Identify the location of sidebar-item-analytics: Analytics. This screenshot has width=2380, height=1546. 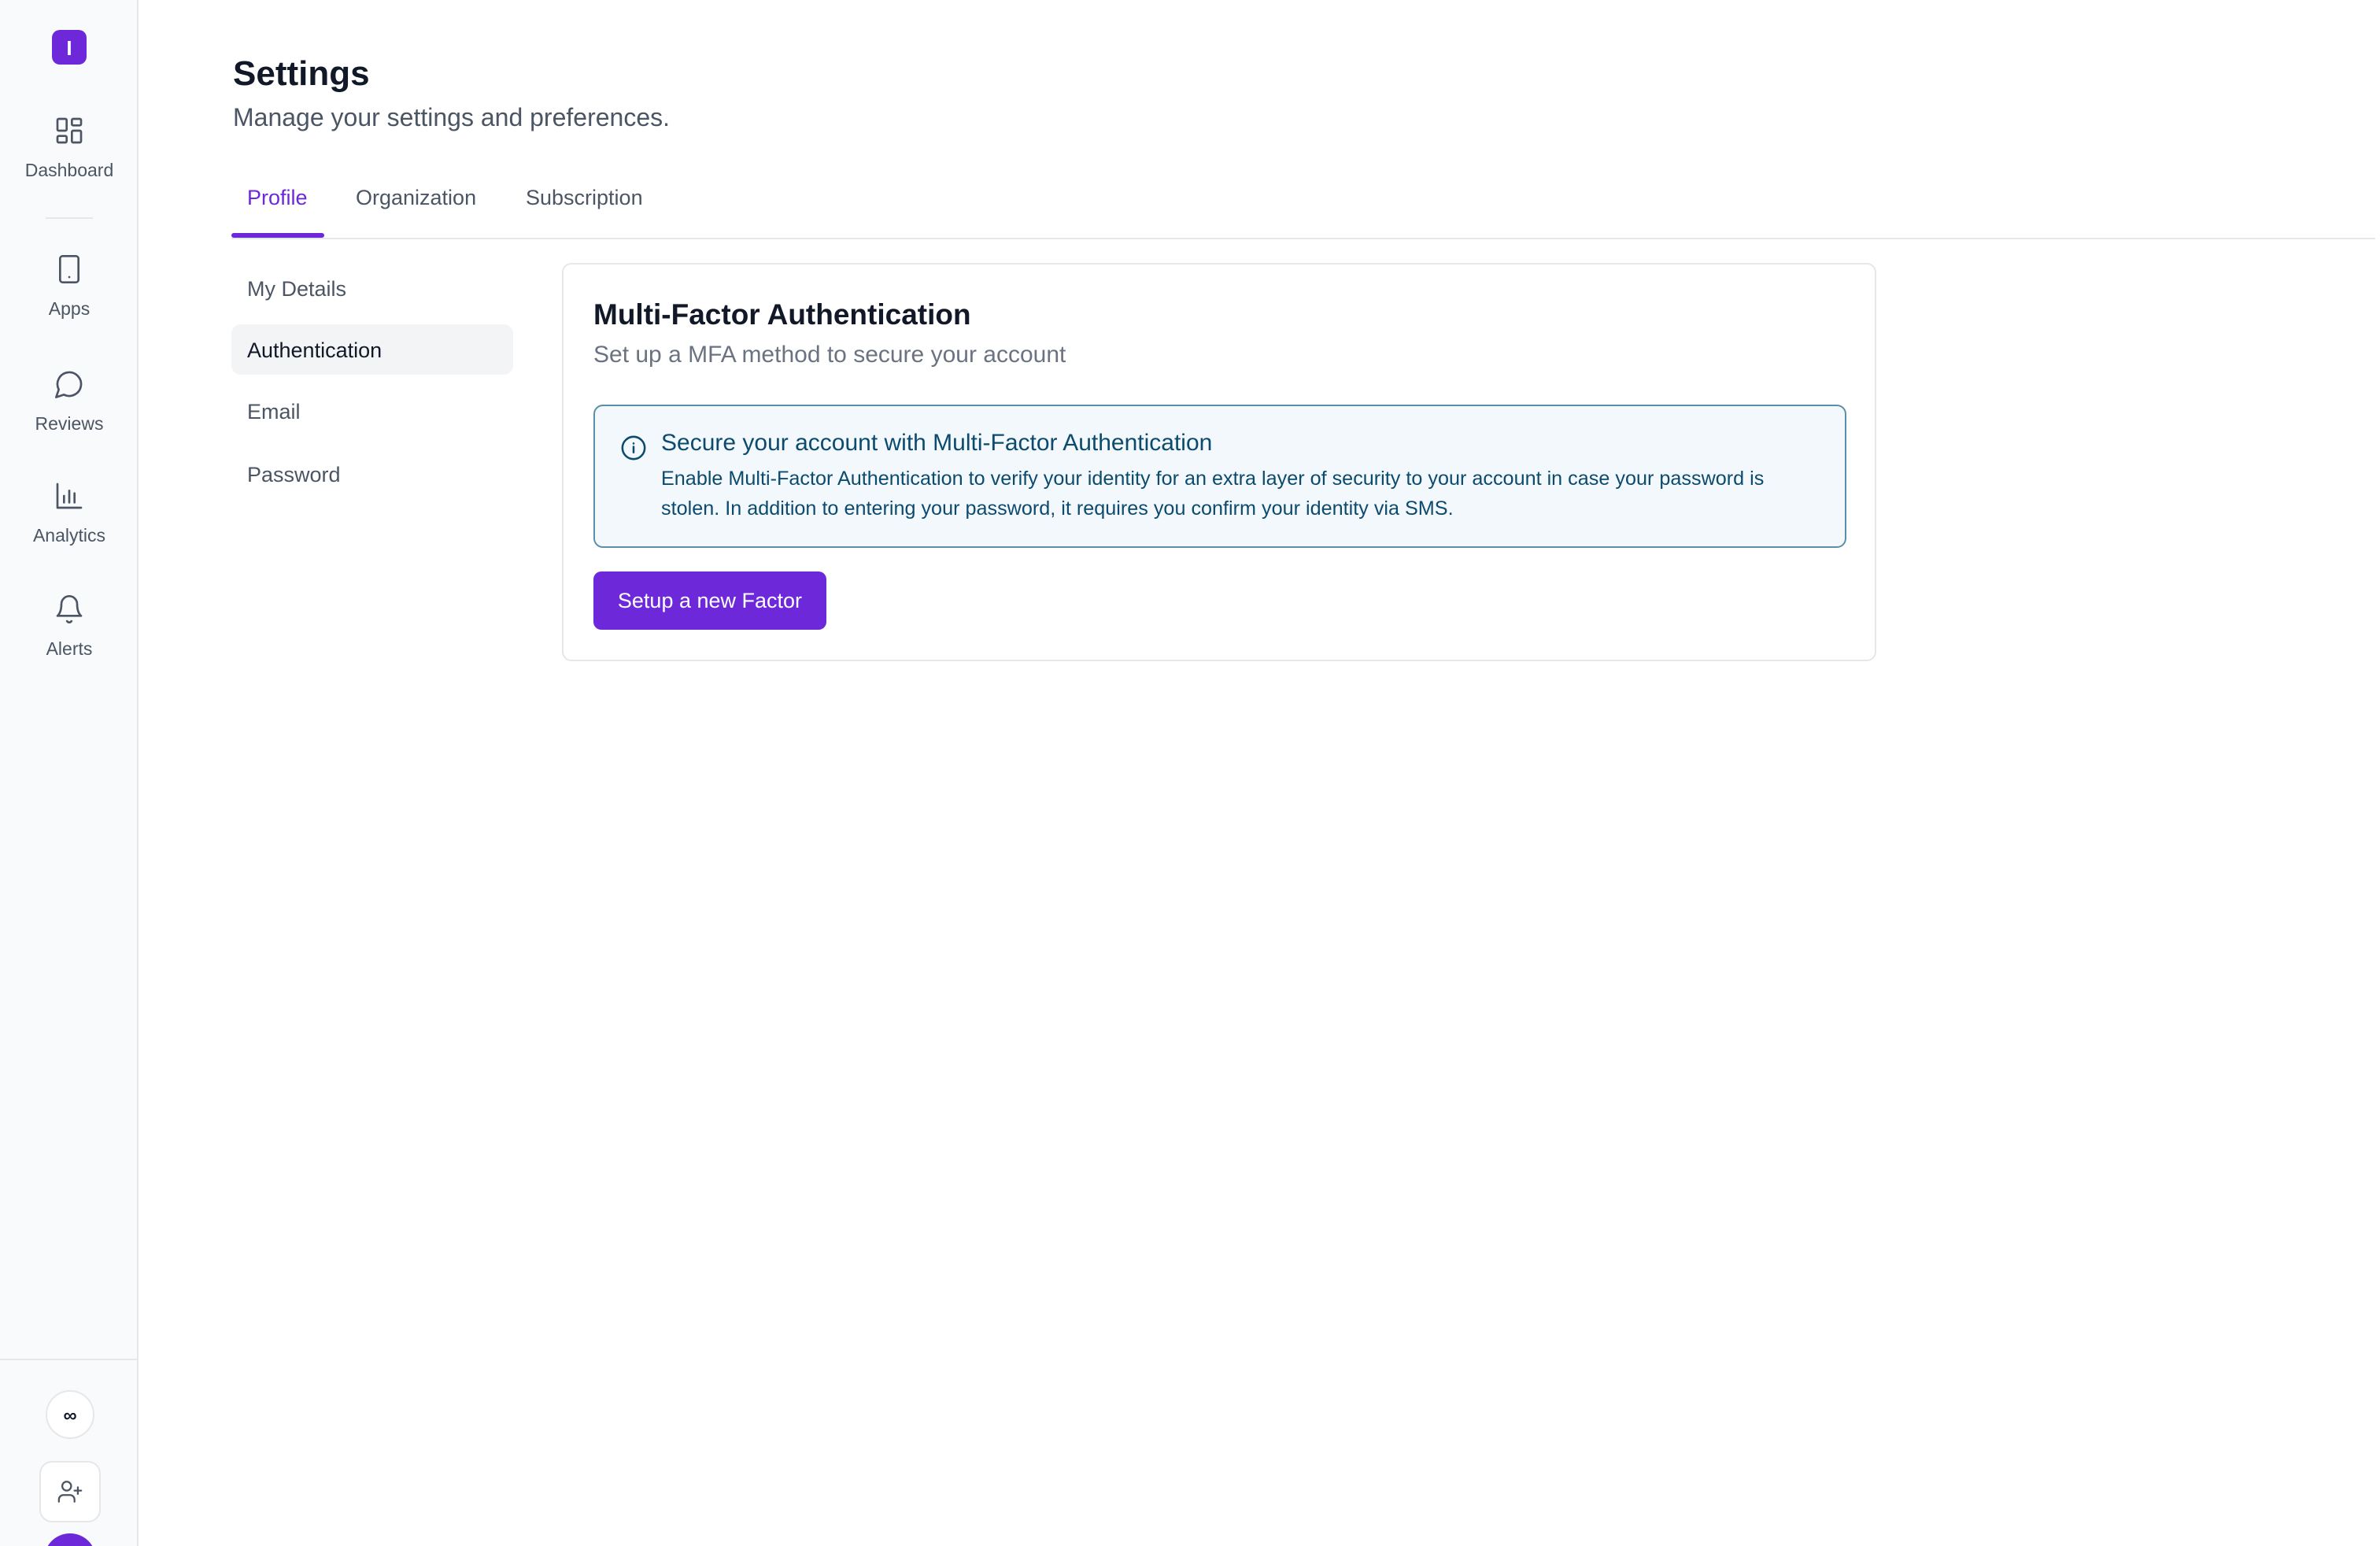
(69, 513).